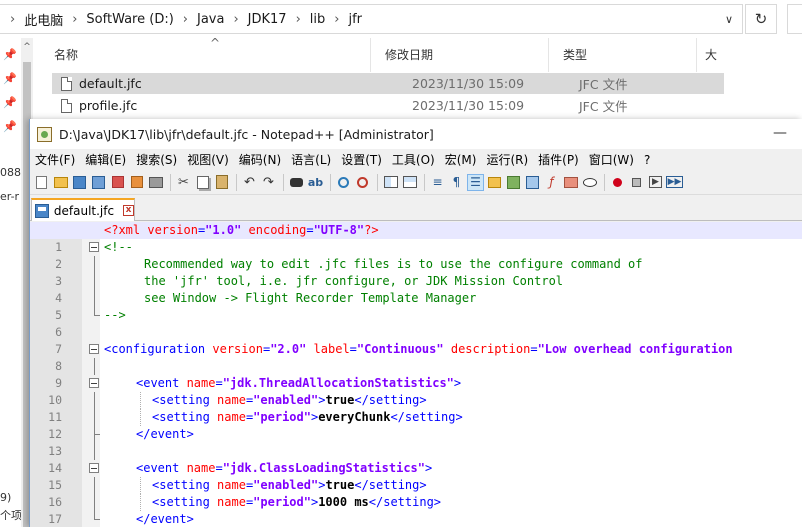 The height and width of the screenshot is (527, 802). Describe the element at coordinates (361, 159) in the screenshot. I see `menu-settings: 设置(T)` at that location.